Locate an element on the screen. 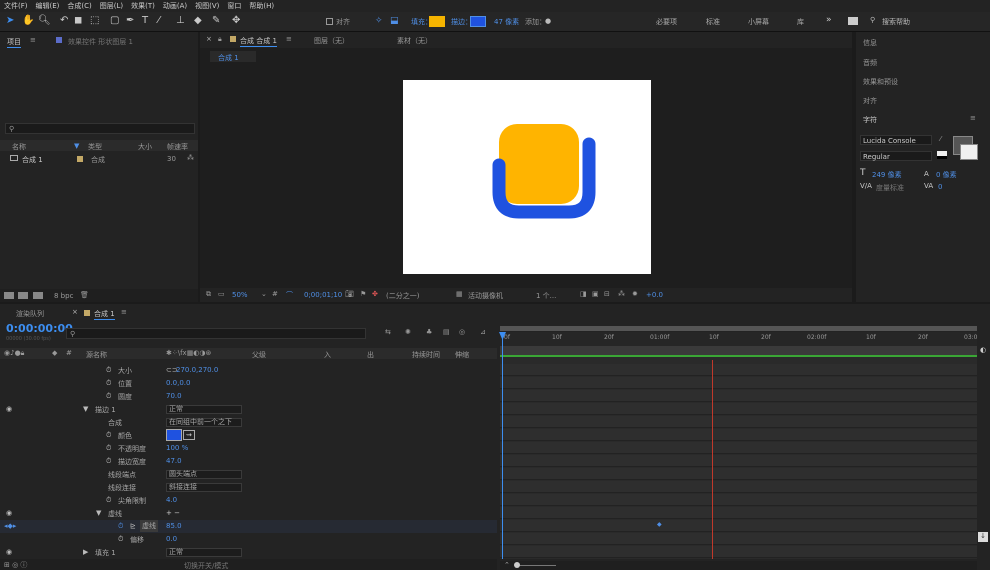 This screenshot has height=570, width=990. prop-row-fill: ◉ ▶ 填充 1 正常 is located at coordinates (248, 552).